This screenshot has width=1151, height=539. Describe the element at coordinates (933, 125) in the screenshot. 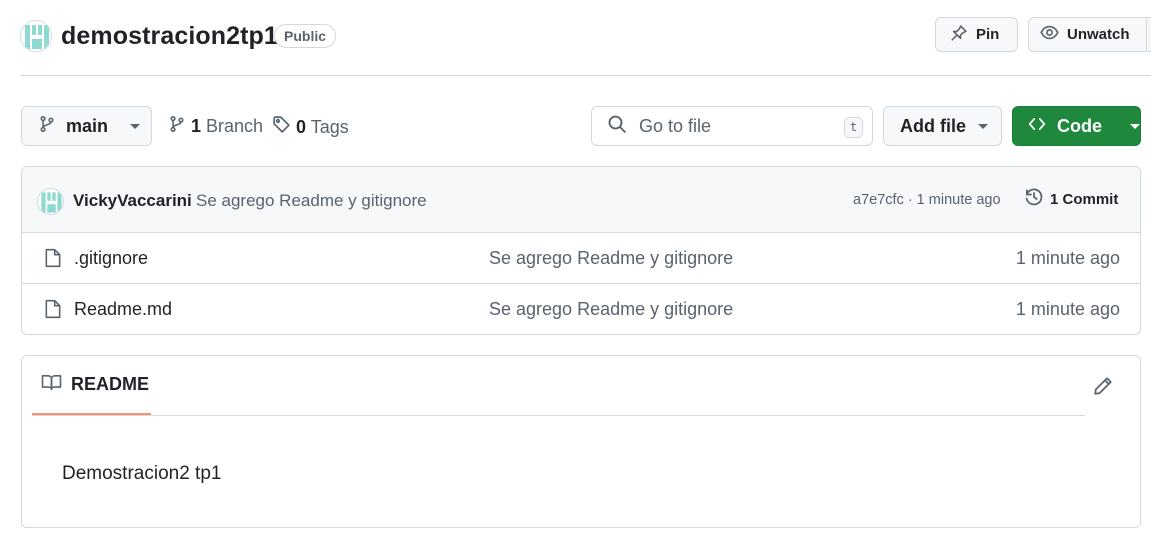

I see `add-file-label: Add file` at that location.